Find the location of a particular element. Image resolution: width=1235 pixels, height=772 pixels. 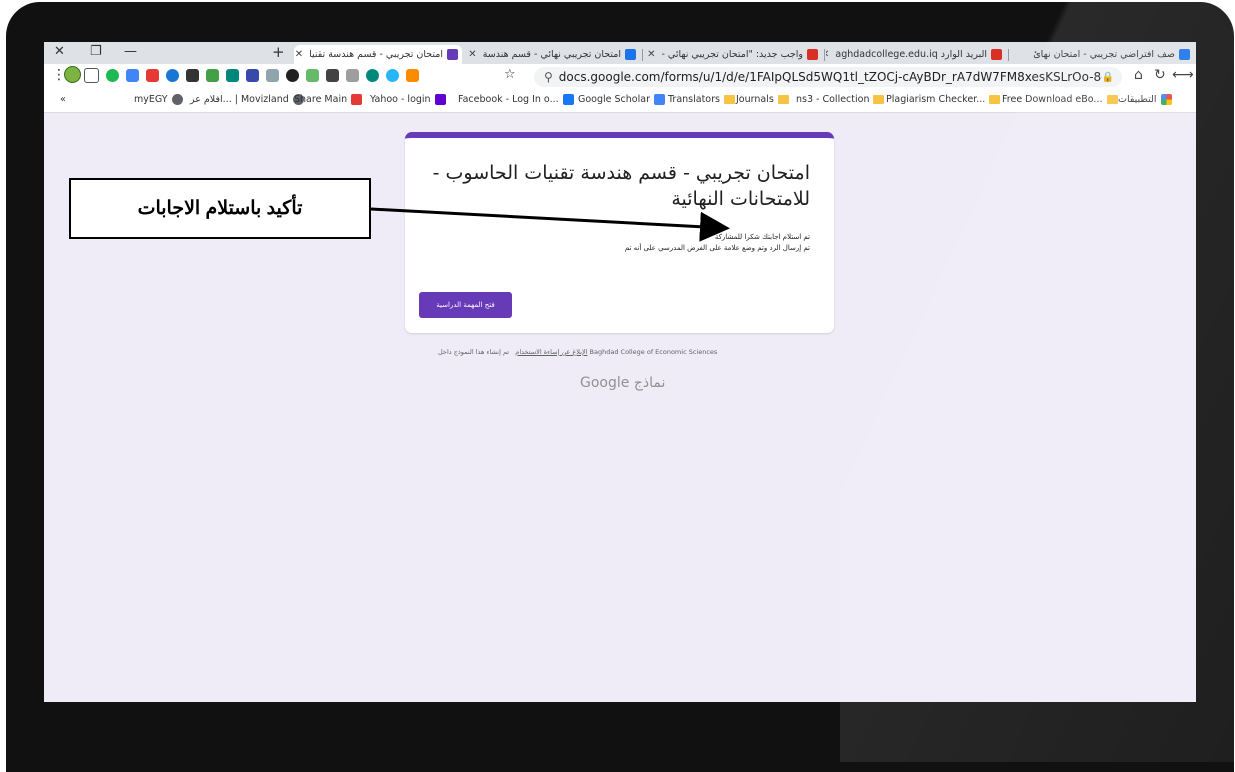

bookmark-apps: التطبيقات is located at coordinates (1145, 99).